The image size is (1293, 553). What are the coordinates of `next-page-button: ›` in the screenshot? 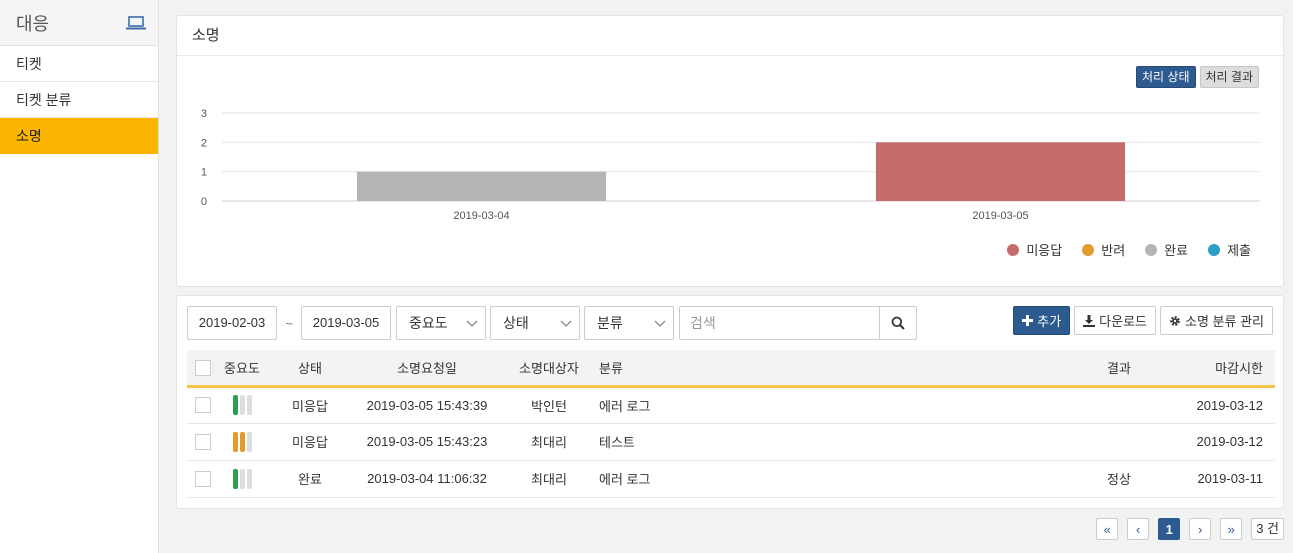 It's located at (1200, 529).